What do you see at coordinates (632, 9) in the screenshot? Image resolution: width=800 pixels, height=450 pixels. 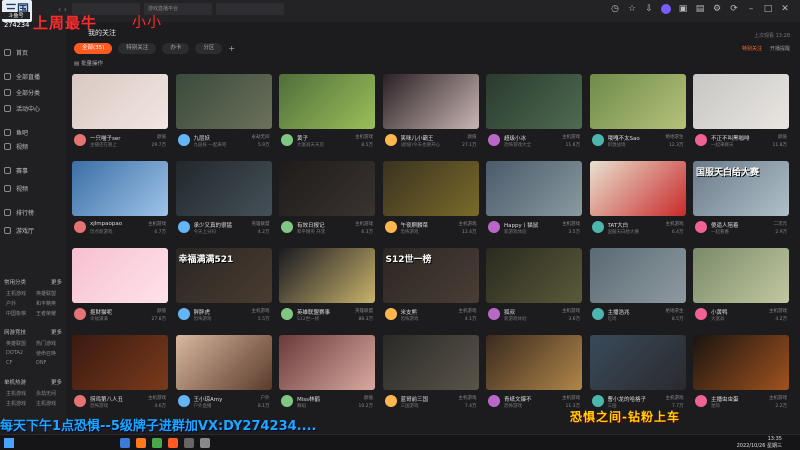 I see `star-icon: ☆` at bounding box center [632, 9].